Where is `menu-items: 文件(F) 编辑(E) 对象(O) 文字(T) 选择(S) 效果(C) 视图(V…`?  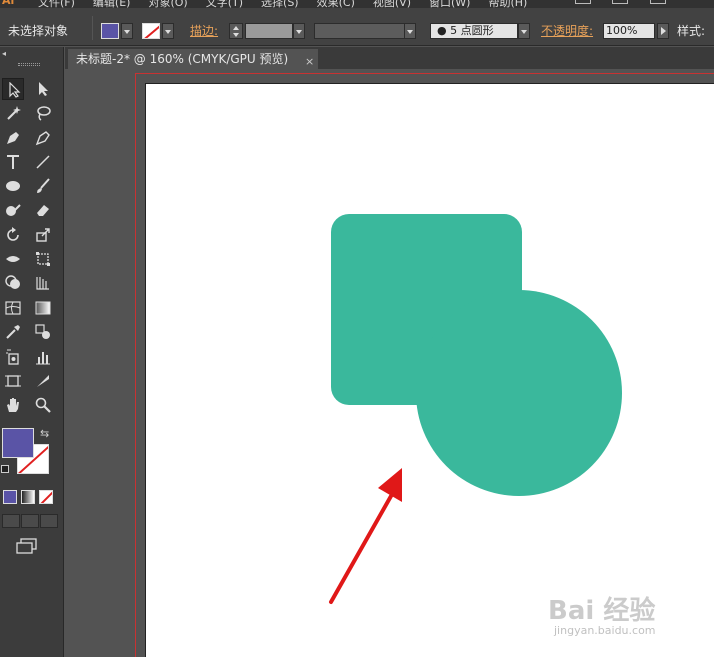
menu-items: 文件(F) 编辑(E) 对象(O) 文字(T) 选择(S) 效果(C) 视图(V… is located at coordinates (282, 4).